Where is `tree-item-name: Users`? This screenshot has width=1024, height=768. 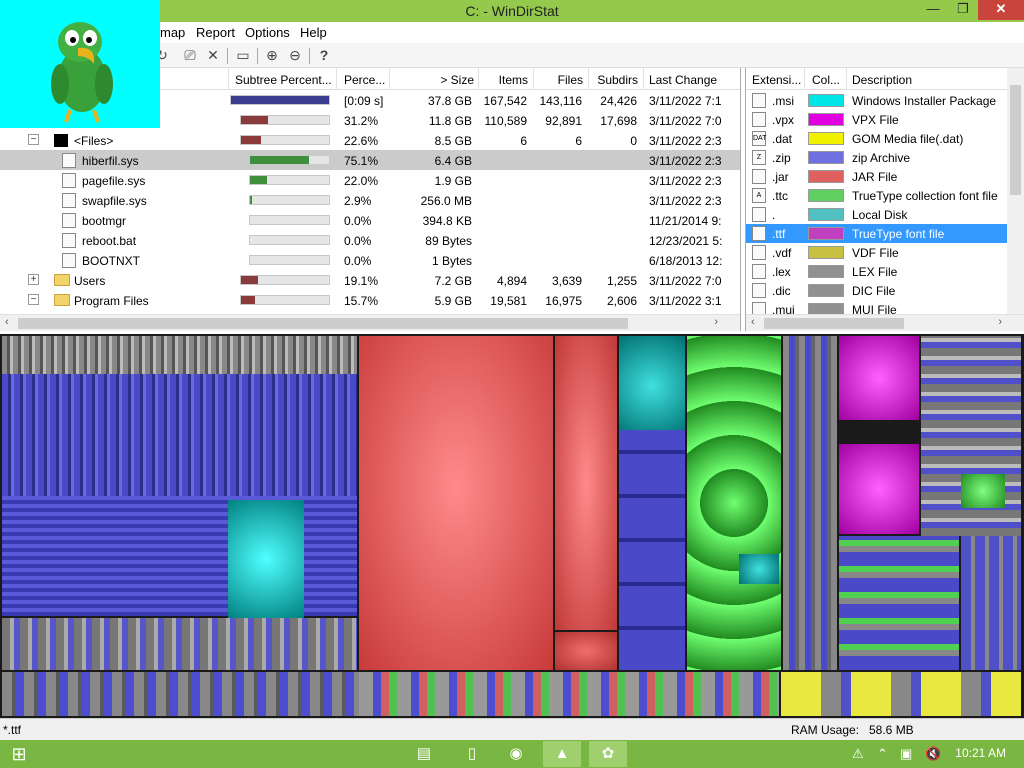
tree-item-name: Users is located at coordinates (90, 281).